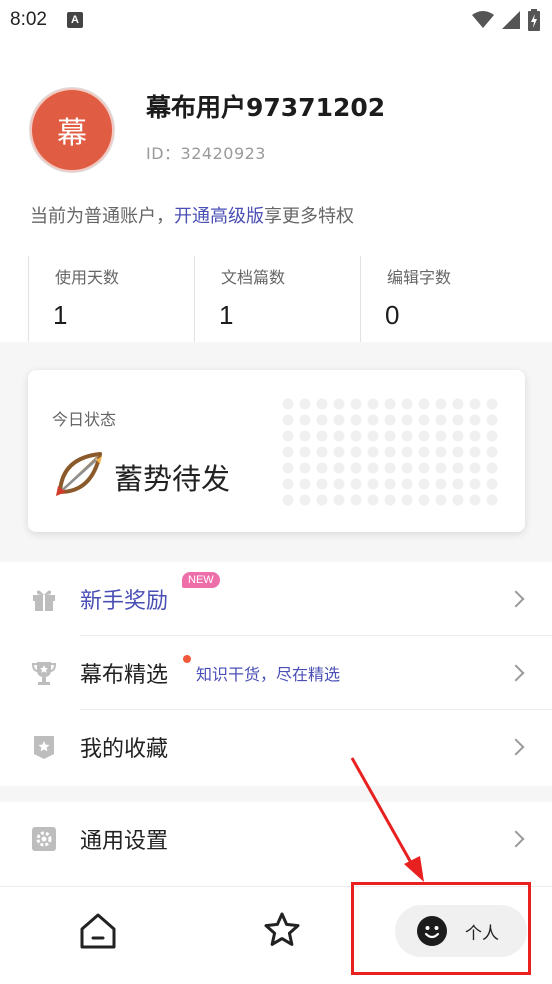 The height and width of the screenshot is (984, 552). I want to click on menu-label: 新手奖励, so click(124, 601).